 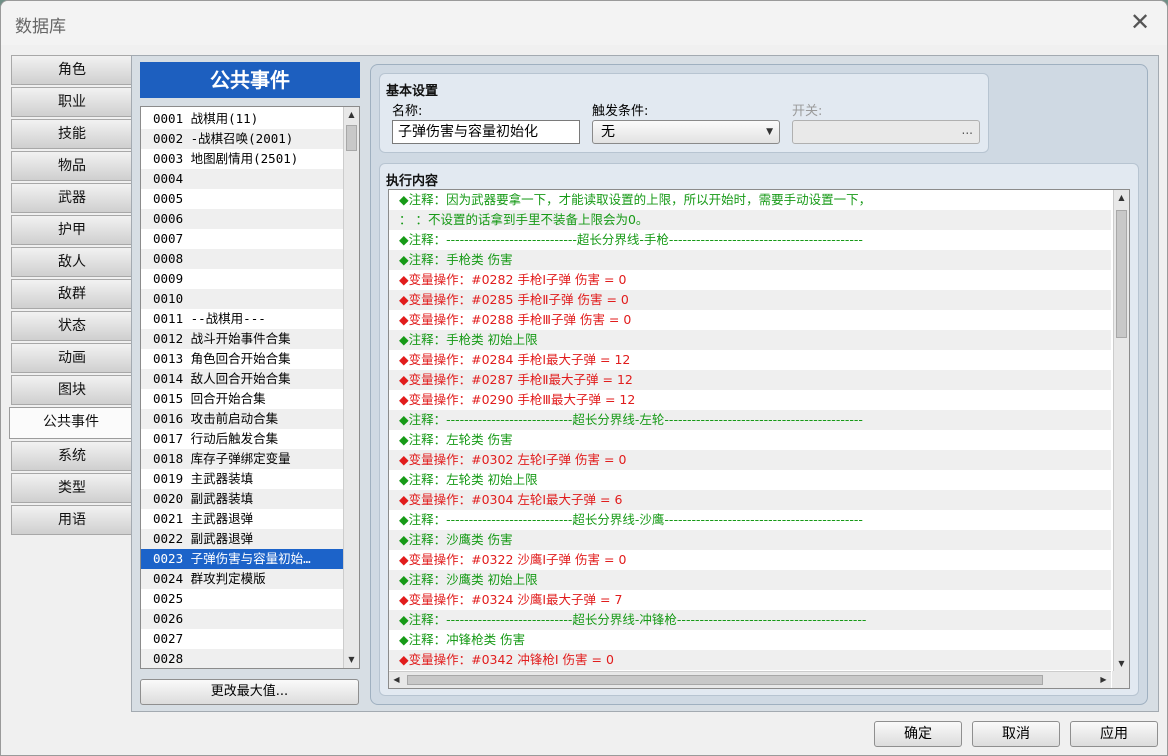 What do you see at coordinates (1121, 431) in the screenshot?
I see `command-vertical-scrollbar: ▲ ▼` at bounding box center [1121, 431].